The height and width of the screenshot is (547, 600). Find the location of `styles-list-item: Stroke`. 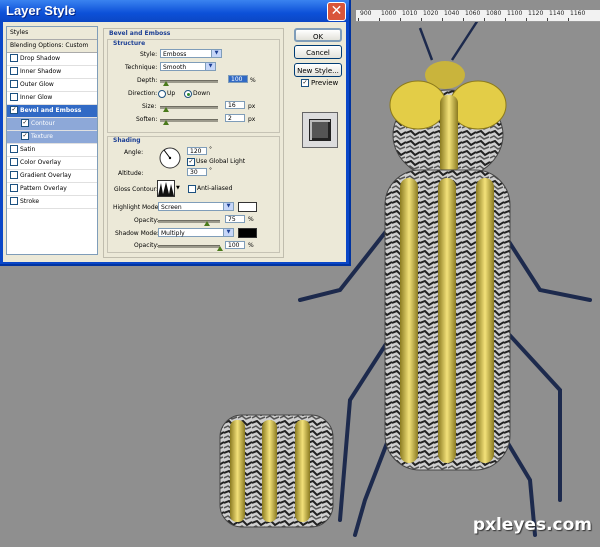

styles-list-item: Stroke is located at coordinates (52, 202).